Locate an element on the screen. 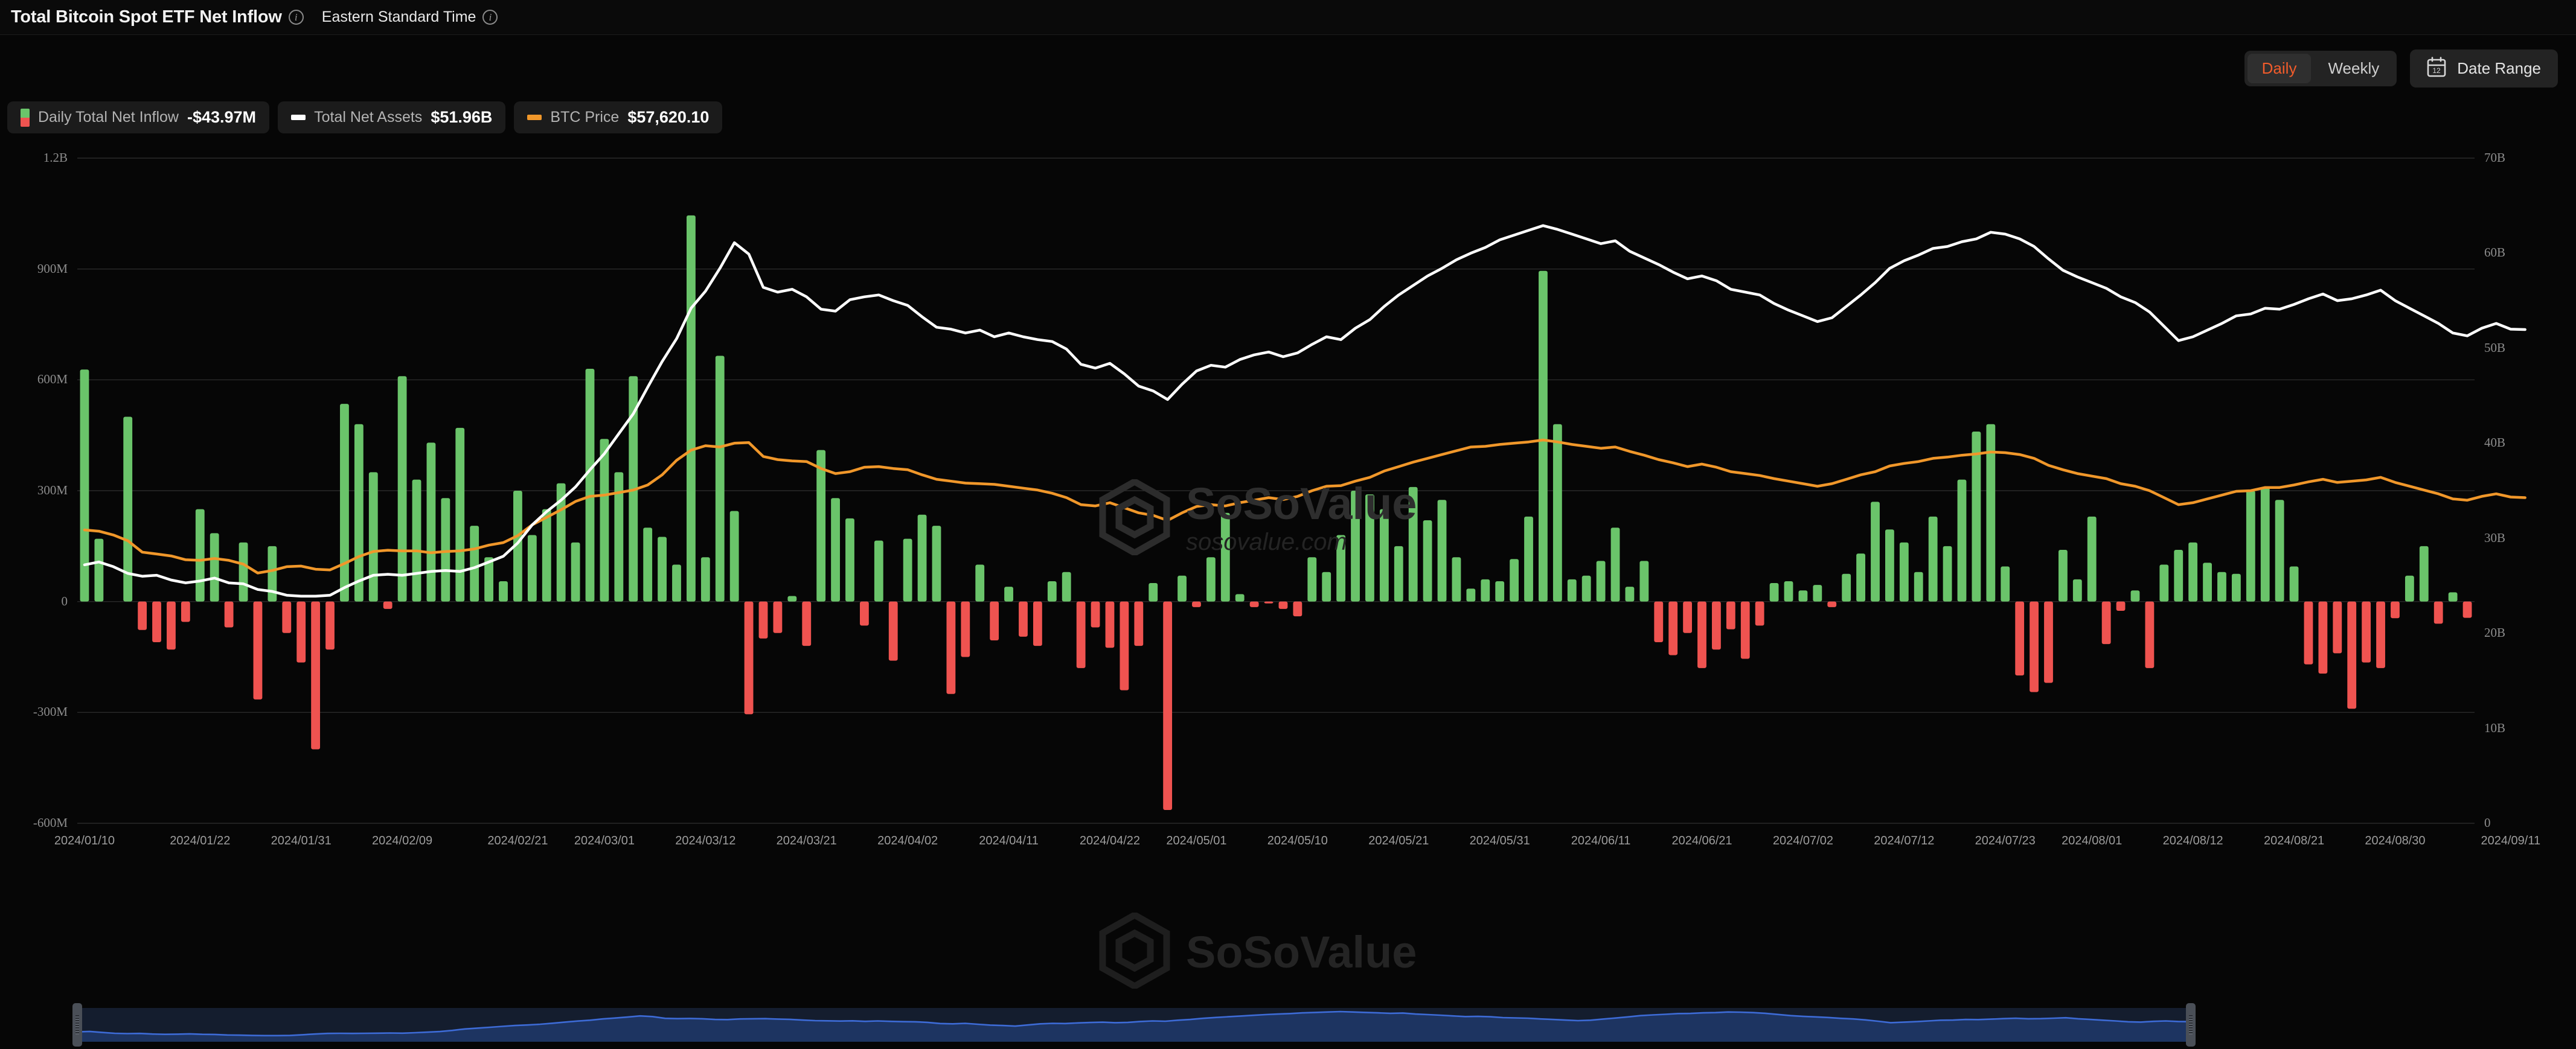 The image size is (2576, 1049). timezone-label: Eastern Standard Time is located at coordinates (398, 16).